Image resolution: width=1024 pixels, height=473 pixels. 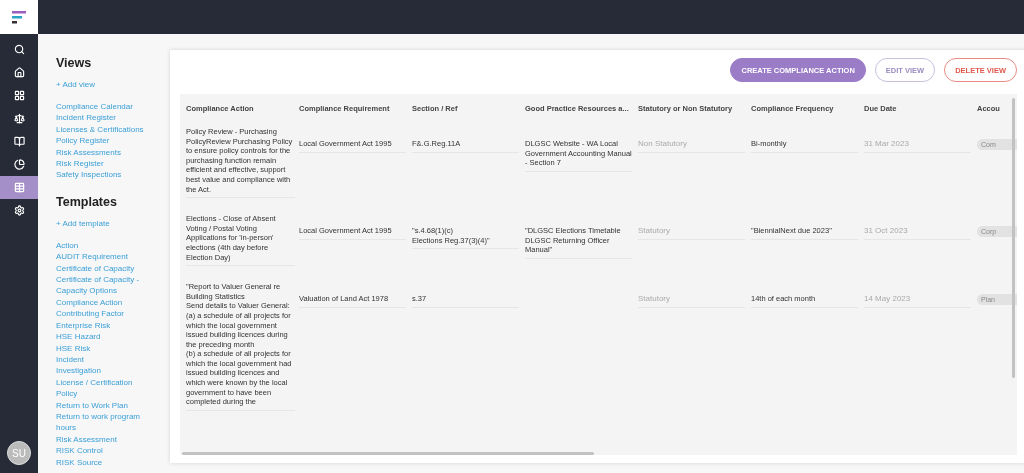 What do you see at coordinates (109, 164) in the screenshot?
I see `view-link: Risk Register` at bounding box center [109, 164].